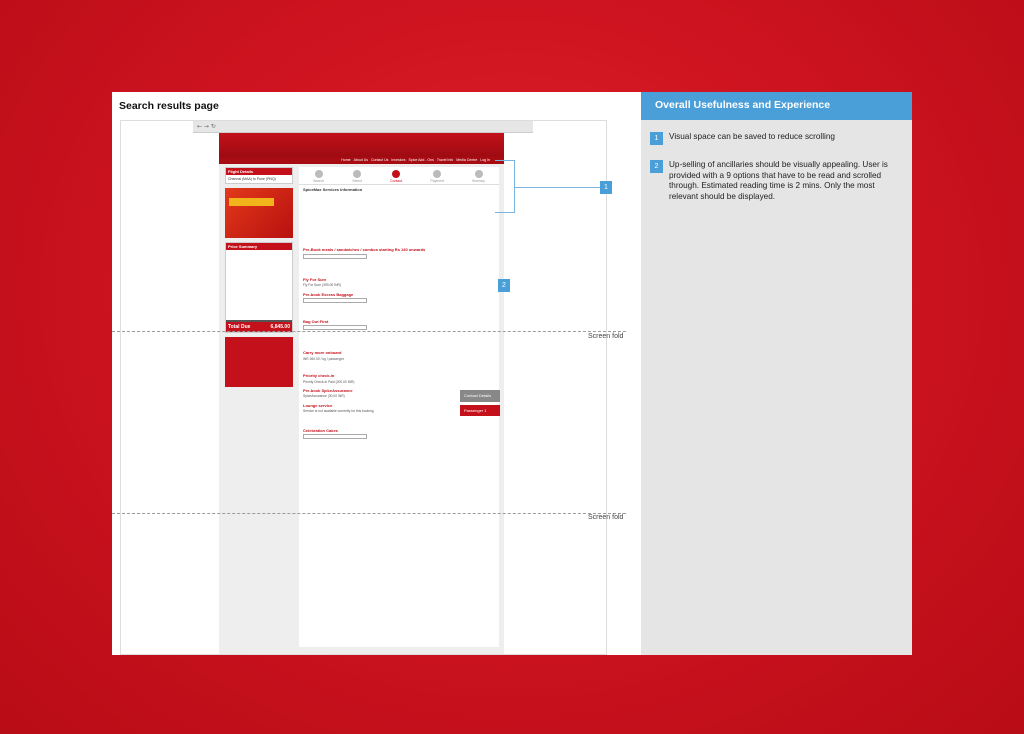  Describe the element at coordinates (606, 336) in the screenshot. I see `screen-fold-label-1: Screen fold` at that location.